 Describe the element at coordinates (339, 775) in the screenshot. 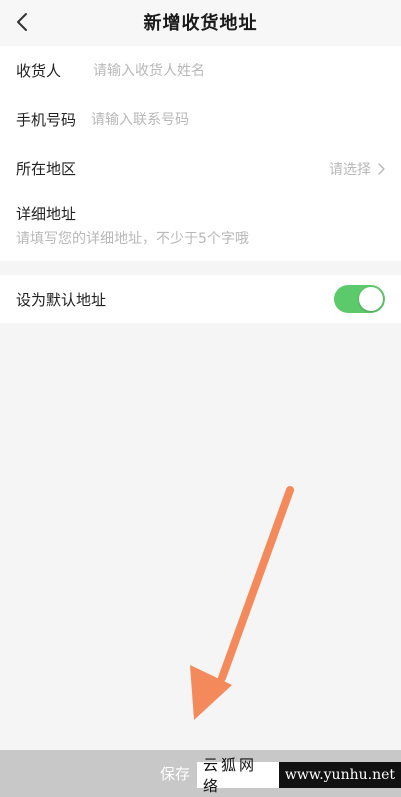

I see `watermark-en: www.yunhu.net` at that location.